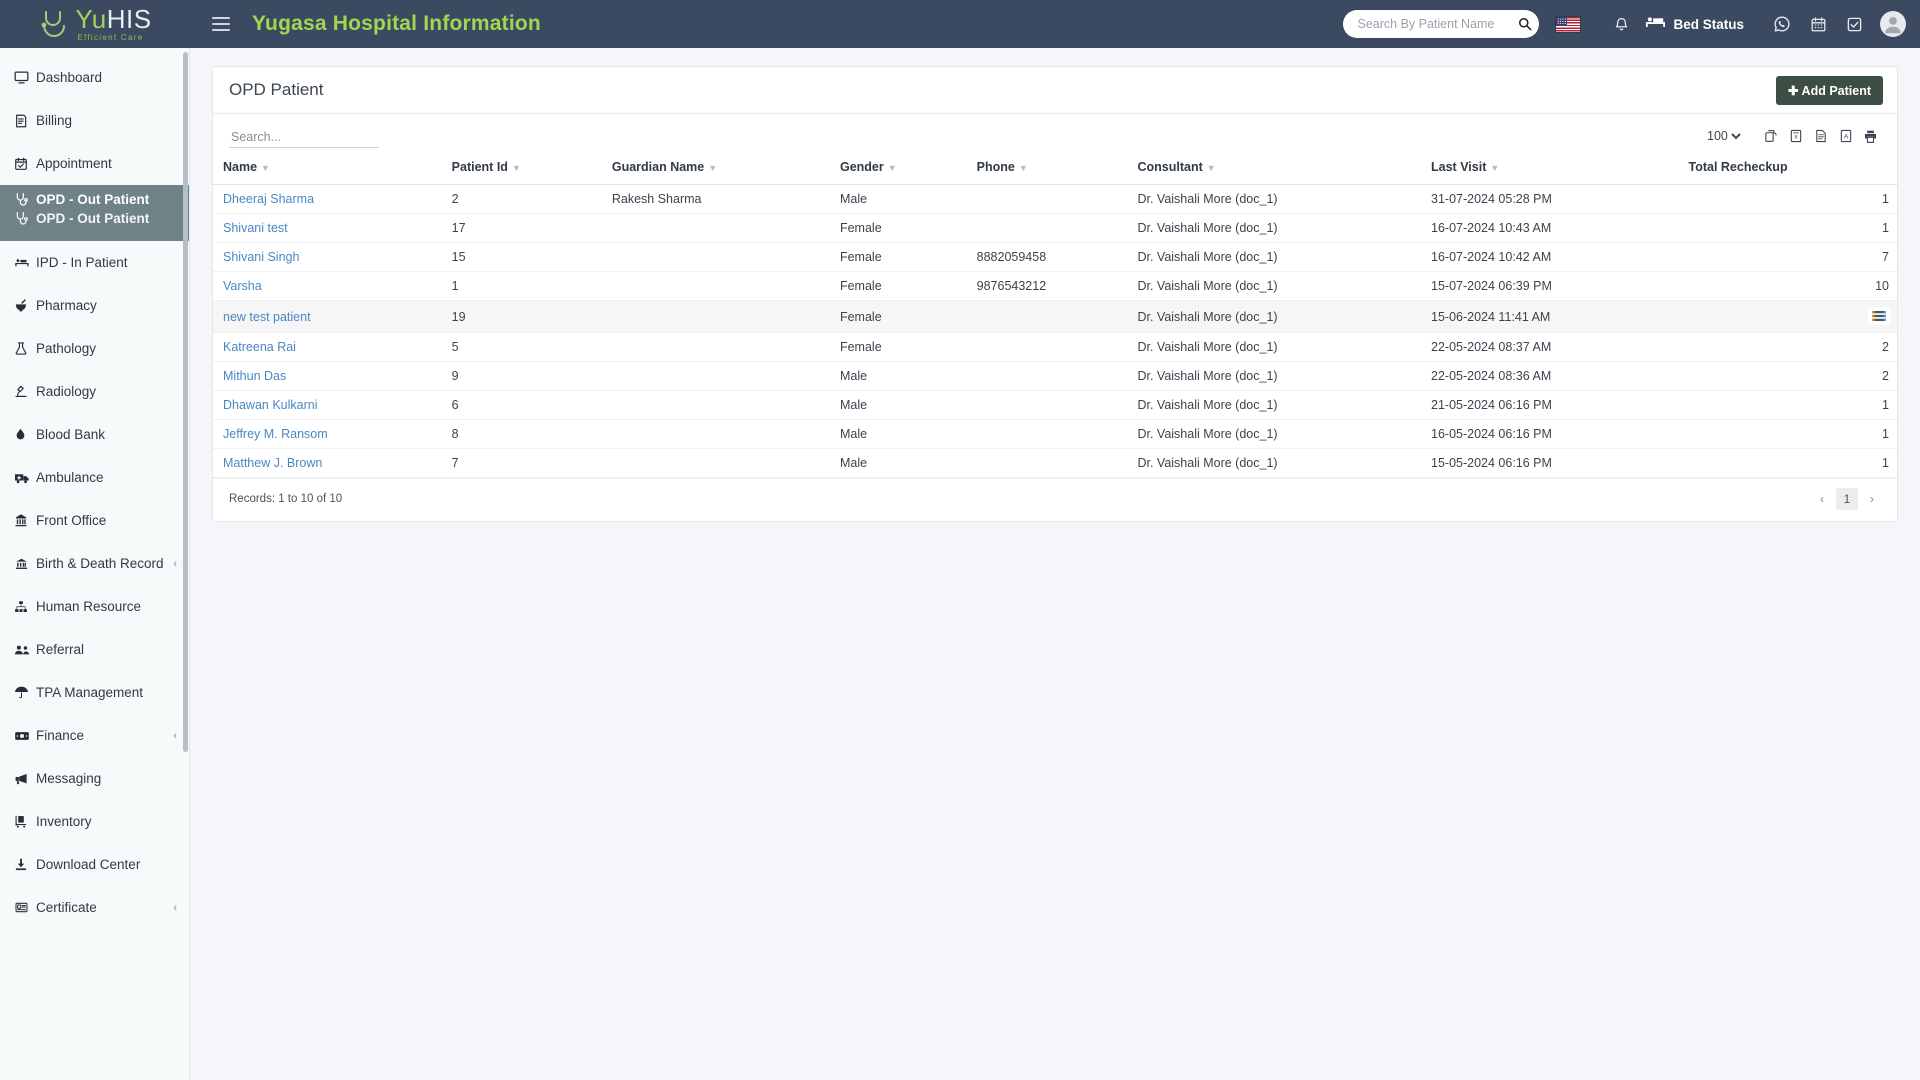 The image size is (1920, 1080). What do you see at coordinates (1788, 168) in the screenshot?
I see `column-header-total-recheckup: Total Recheckup` at bounding box center [1788, 168].